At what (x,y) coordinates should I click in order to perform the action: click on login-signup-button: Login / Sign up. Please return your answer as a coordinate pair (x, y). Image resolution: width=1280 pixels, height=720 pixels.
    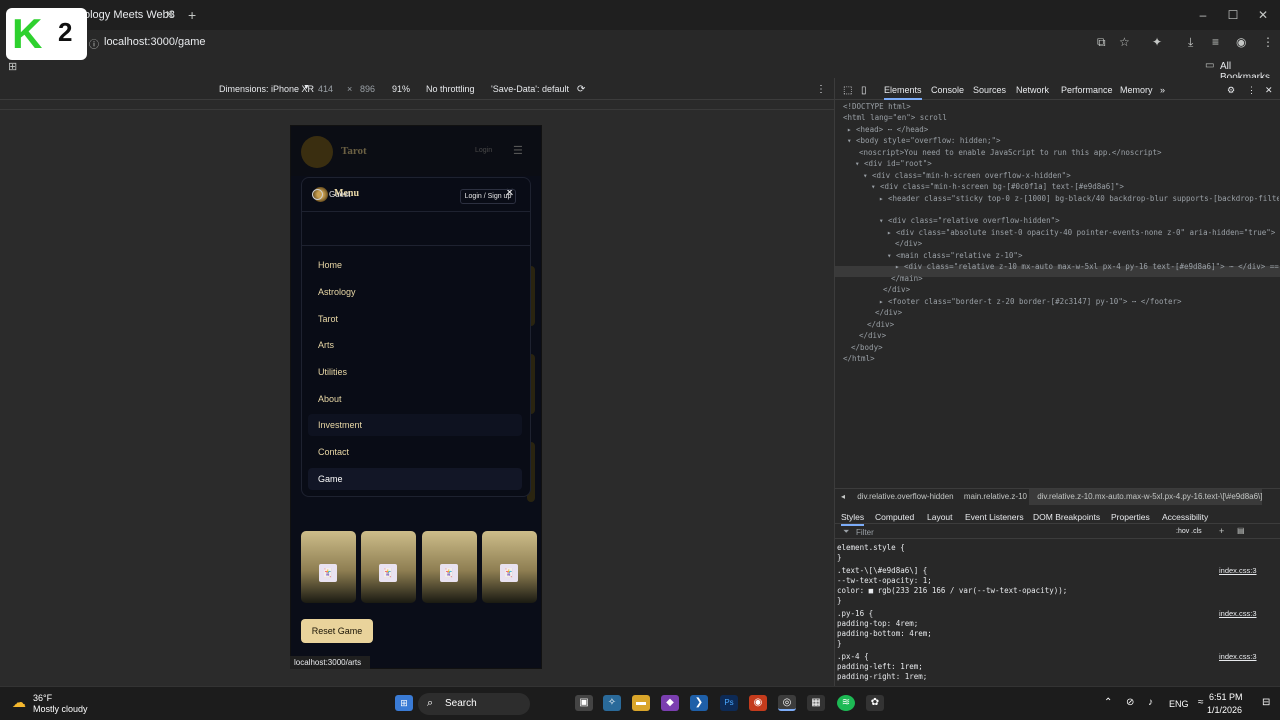
    Looking at the image, I should click on (488, 196).